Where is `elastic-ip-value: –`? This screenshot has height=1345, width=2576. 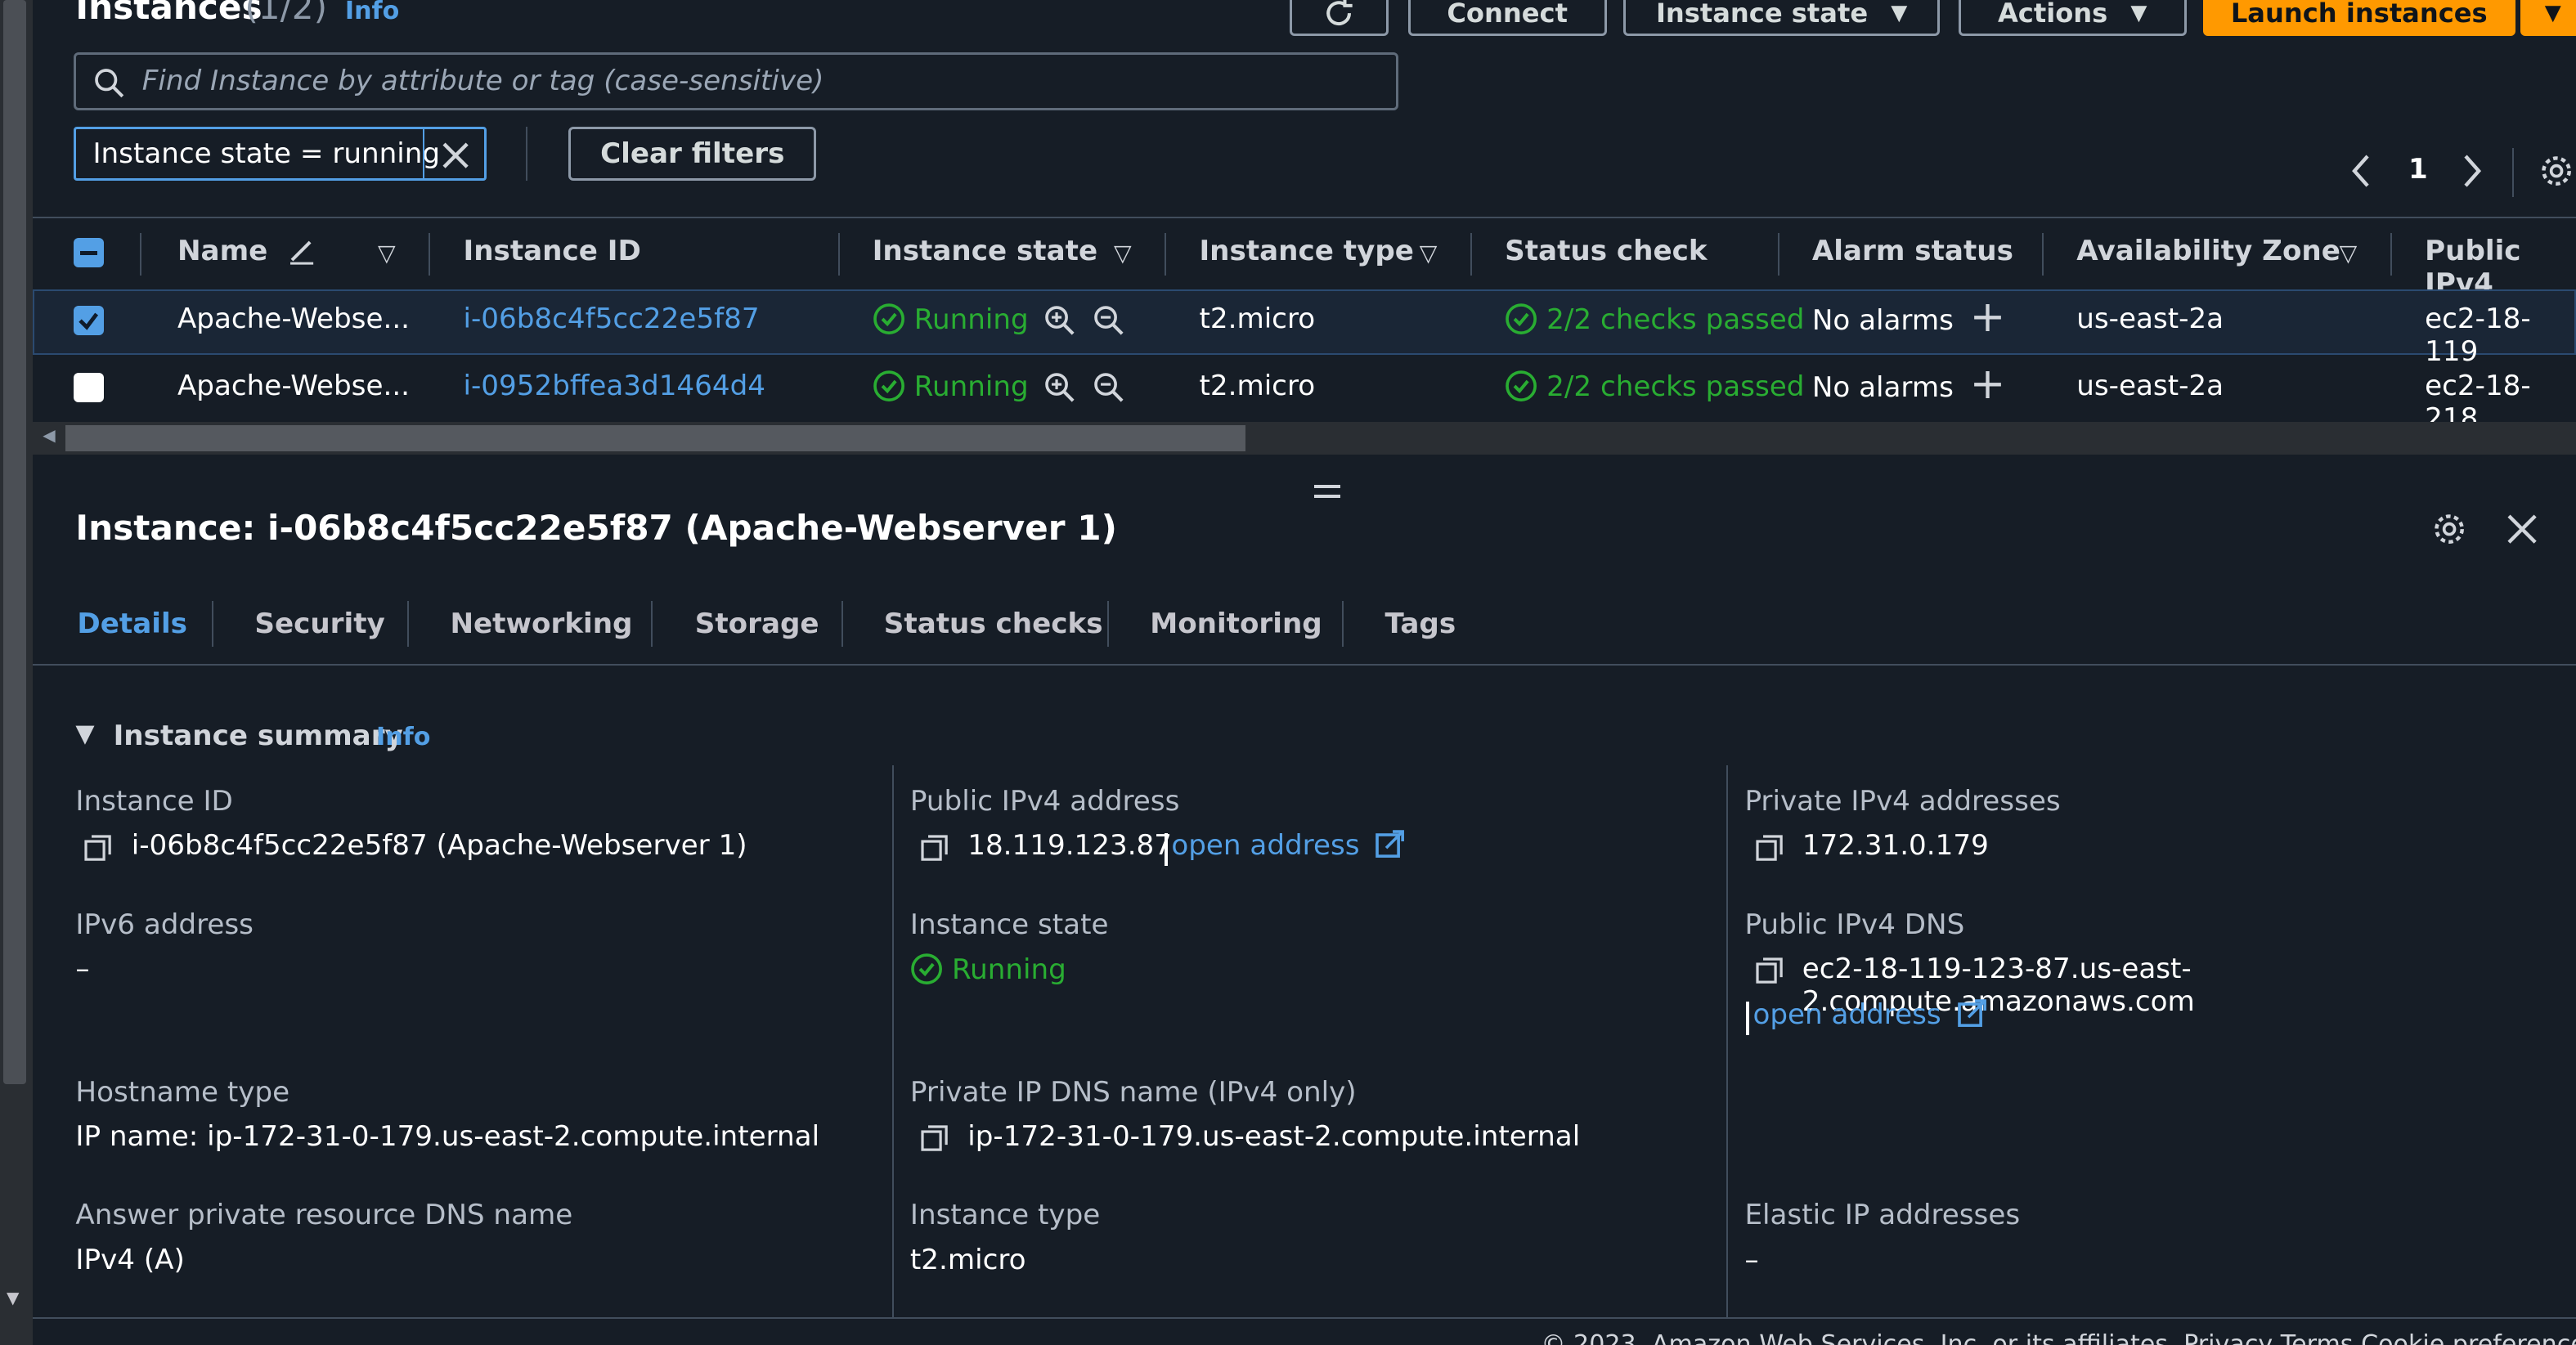 elastic-ip-value: – is located at coordinates (1752, 1259).